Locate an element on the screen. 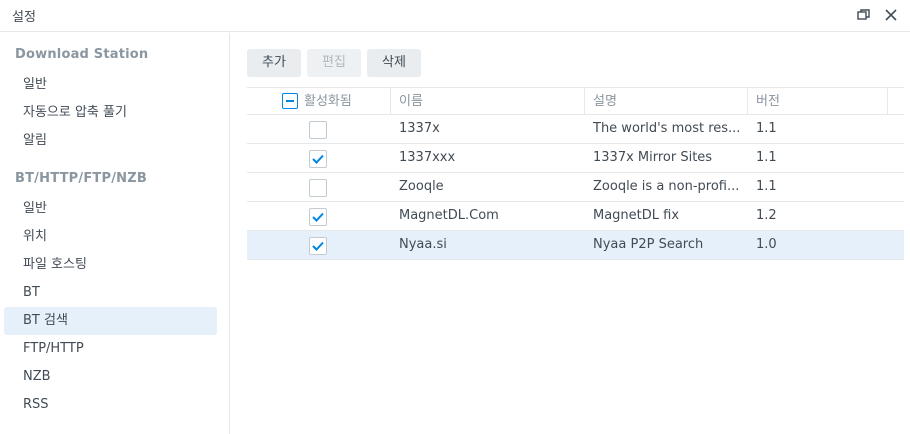  table-row: Nyaa.si Nyaa P2P Search 1.0 is located at coordinates (575, 245).